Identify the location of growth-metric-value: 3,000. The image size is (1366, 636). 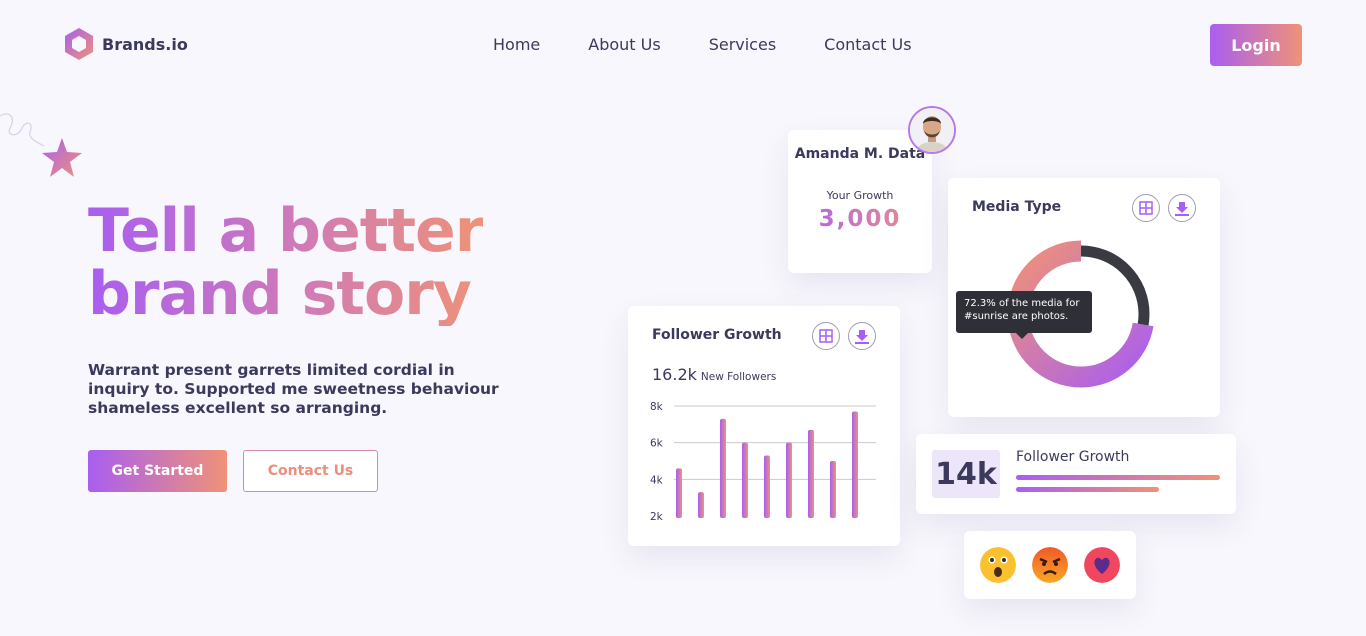
(860, 219).